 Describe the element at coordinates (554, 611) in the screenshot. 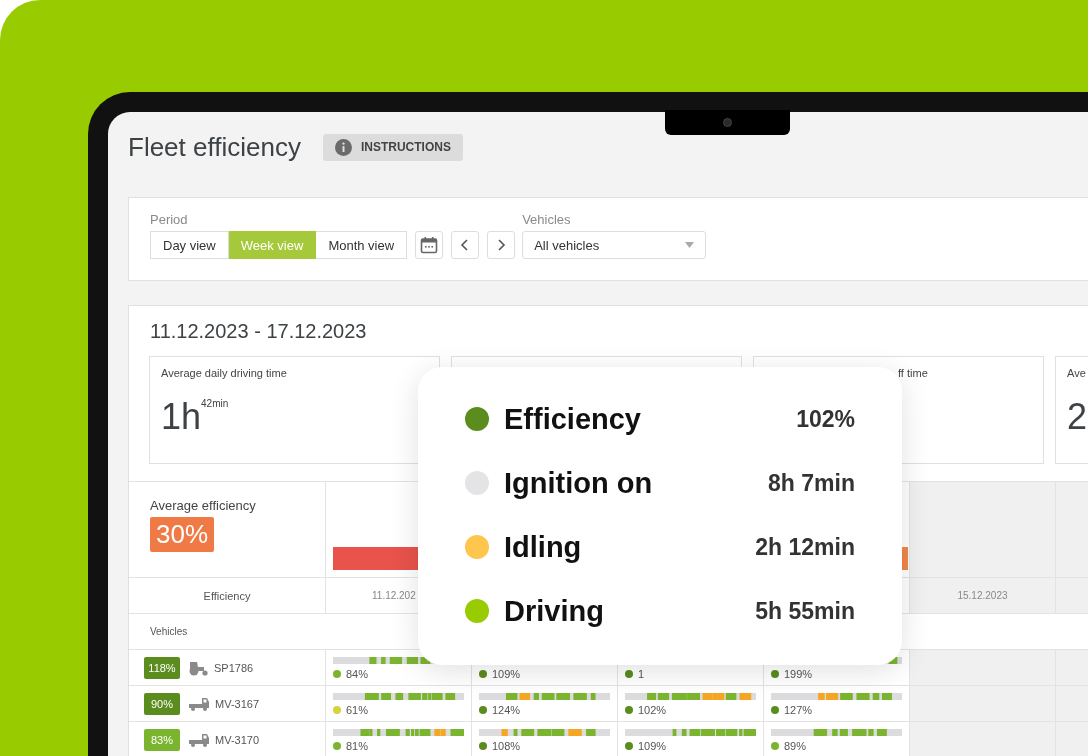

I see `legend-label: Driving` at that location.